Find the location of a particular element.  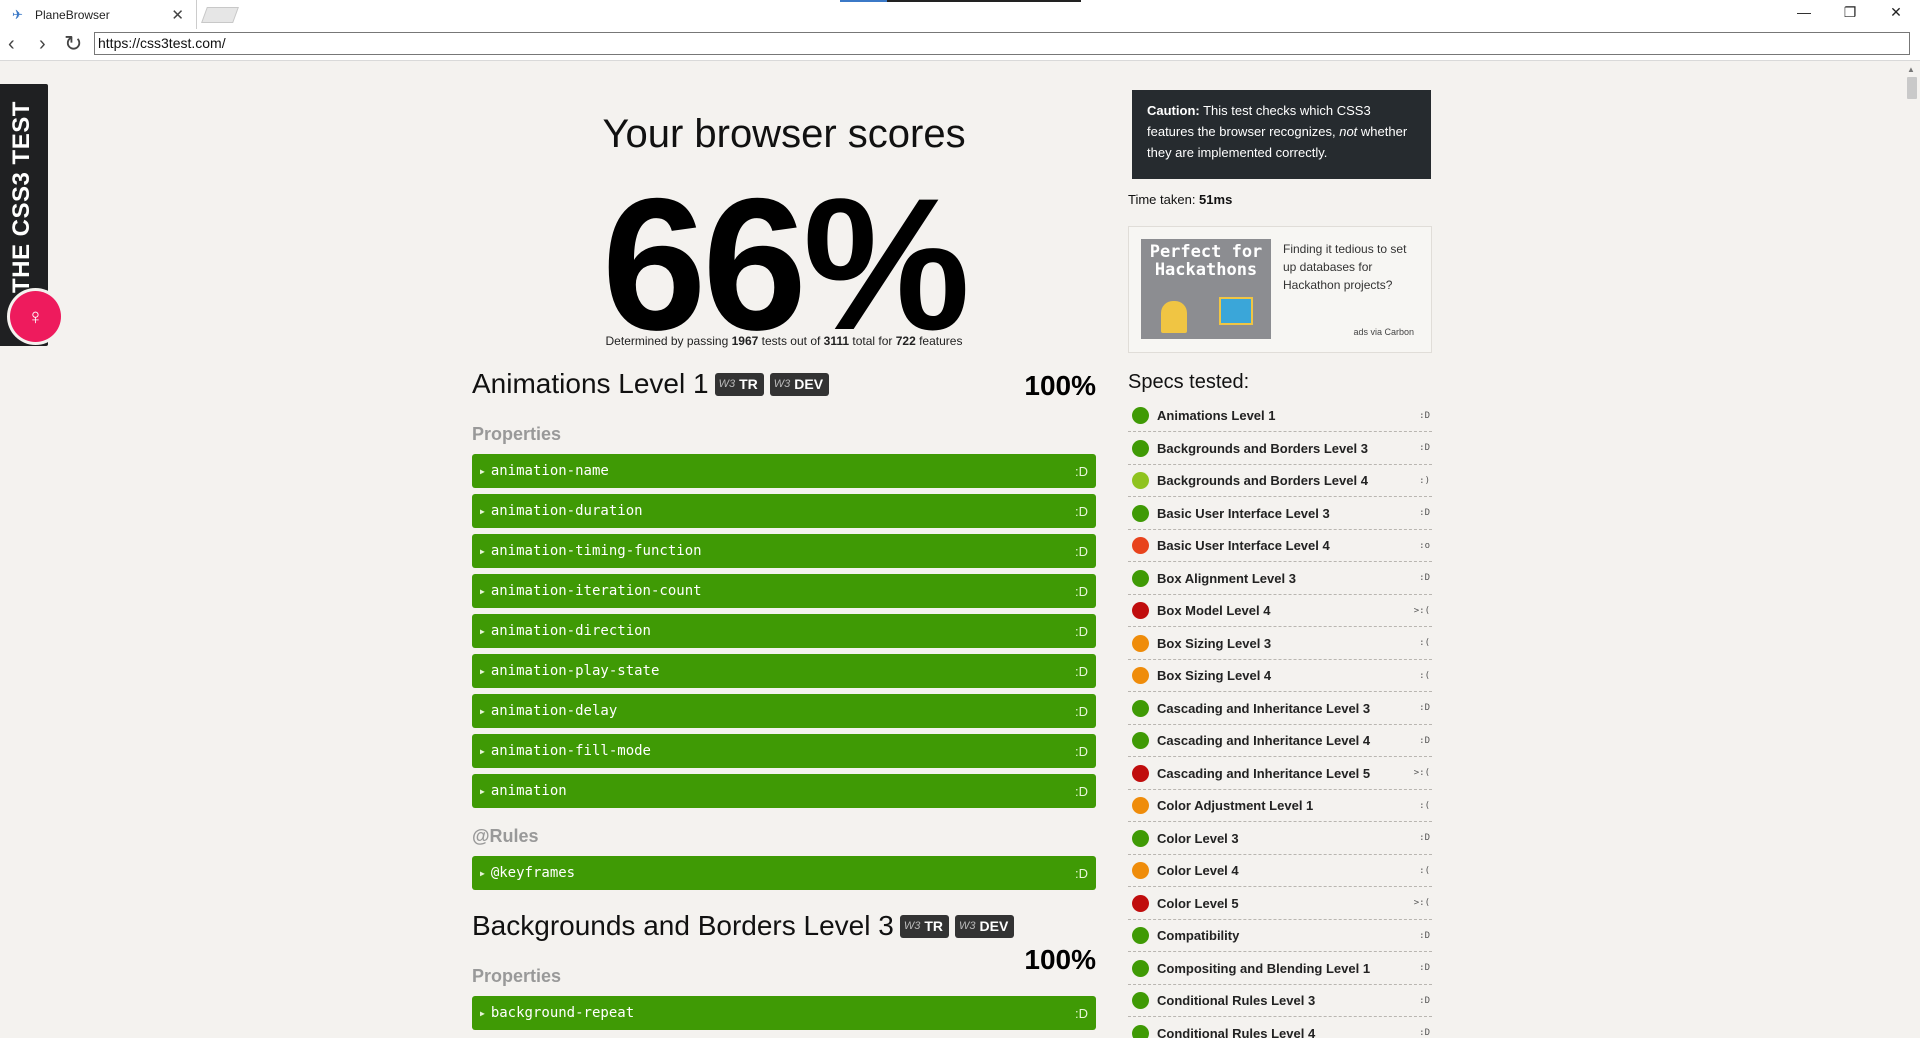

feature-name: animation-duration is located at coordinates (566, 511).